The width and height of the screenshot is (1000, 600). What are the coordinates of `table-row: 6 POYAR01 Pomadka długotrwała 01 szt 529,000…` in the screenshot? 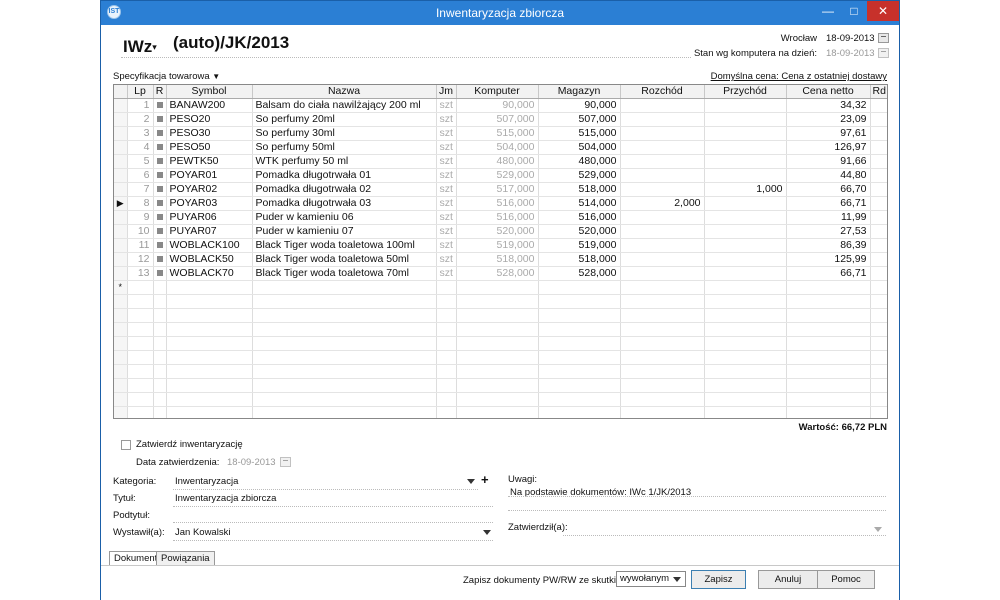 It's located at (500, 175).